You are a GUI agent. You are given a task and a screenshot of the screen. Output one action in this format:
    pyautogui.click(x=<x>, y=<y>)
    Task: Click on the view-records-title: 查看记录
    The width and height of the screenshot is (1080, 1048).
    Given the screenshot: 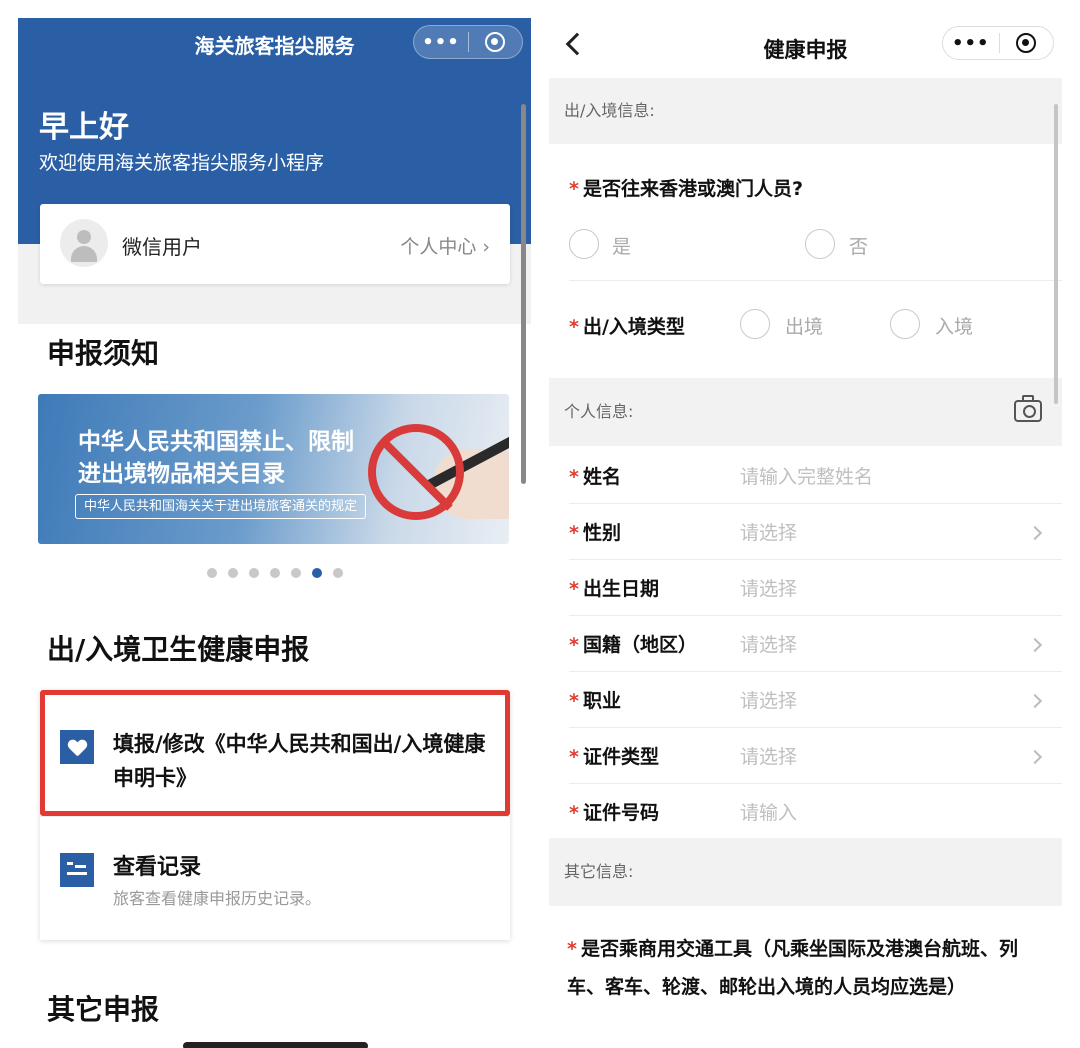 What is the action you would take?
    pyautogui.click(x=157, y=867)
    